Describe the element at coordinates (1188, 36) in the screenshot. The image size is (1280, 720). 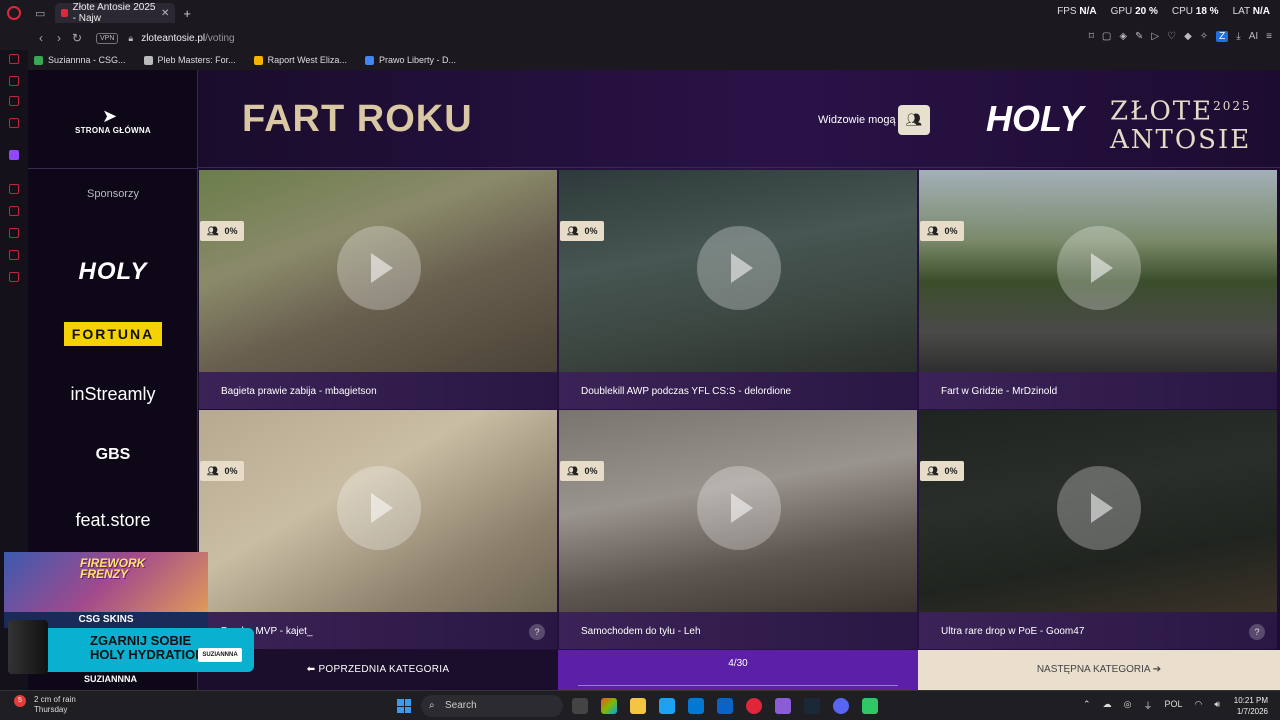
I see `extension-icon: ◆` at that location.